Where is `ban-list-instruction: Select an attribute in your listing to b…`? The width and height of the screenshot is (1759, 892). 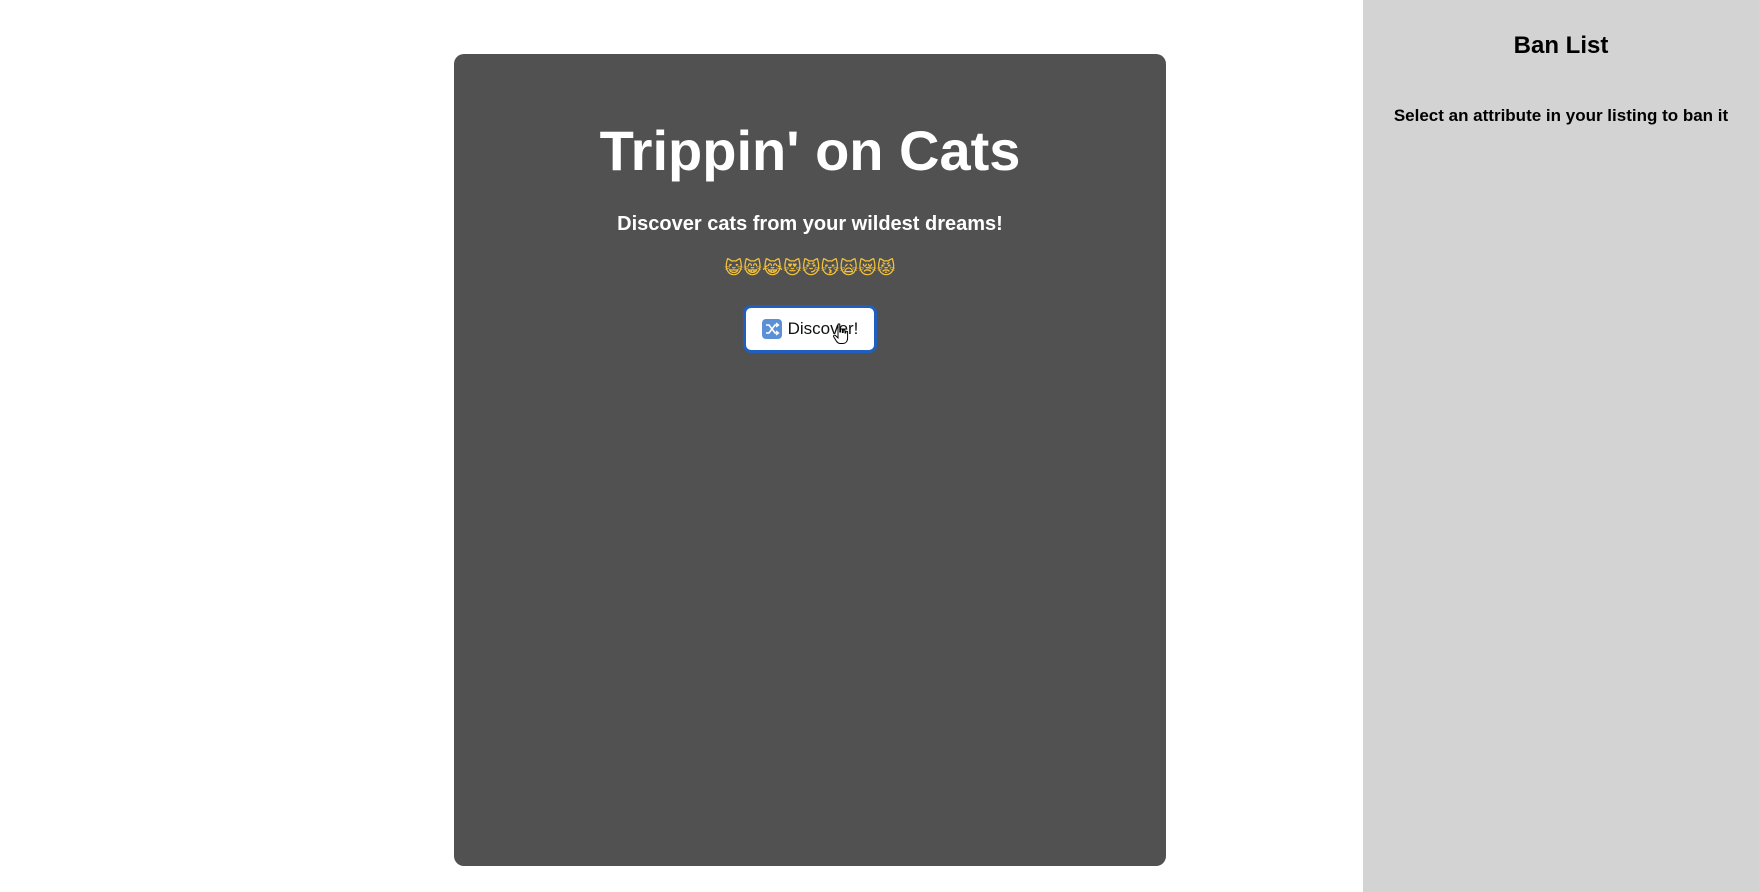 ban-list-instruction: Select an attribute in your listing to b… is located at coordinates (1561, 115).